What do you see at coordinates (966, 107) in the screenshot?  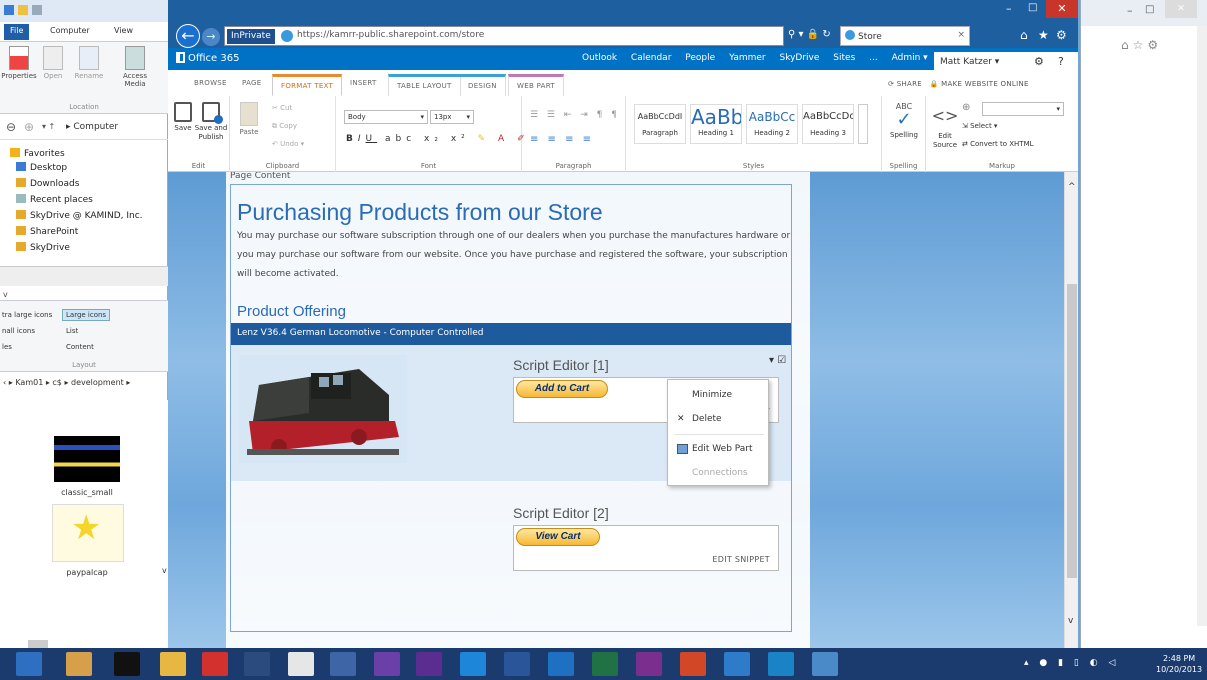 I see `language-icon: ⊕` at bounding box center [966, 107].